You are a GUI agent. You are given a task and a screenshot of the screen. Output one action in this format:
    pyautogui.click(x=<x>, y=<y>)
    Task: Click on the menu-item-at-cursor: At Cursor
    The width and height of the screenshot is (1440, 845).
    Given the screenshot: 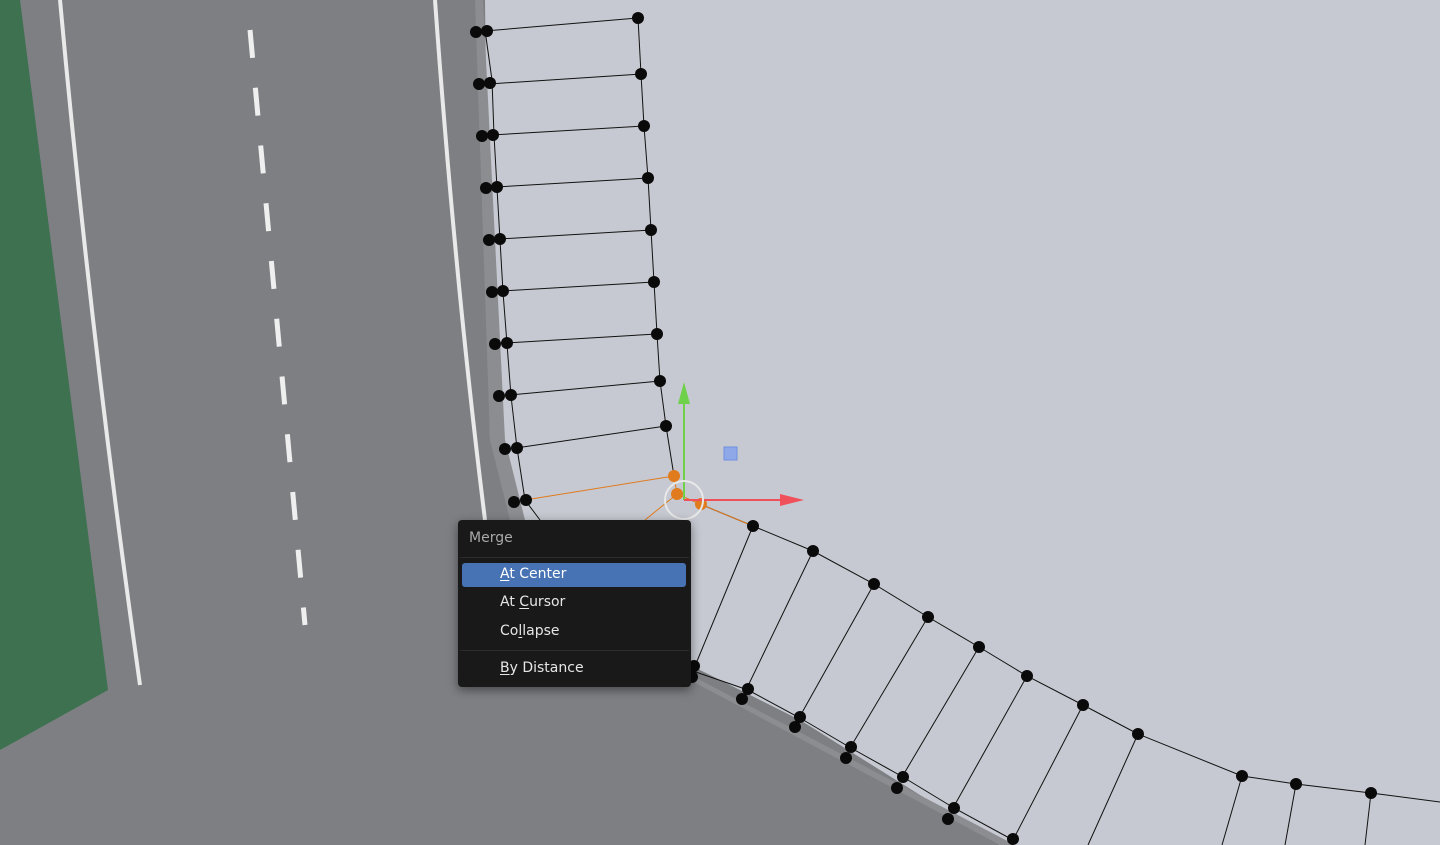 What is the action you would take?
    pyautogui.click(x=574, y=603)
    